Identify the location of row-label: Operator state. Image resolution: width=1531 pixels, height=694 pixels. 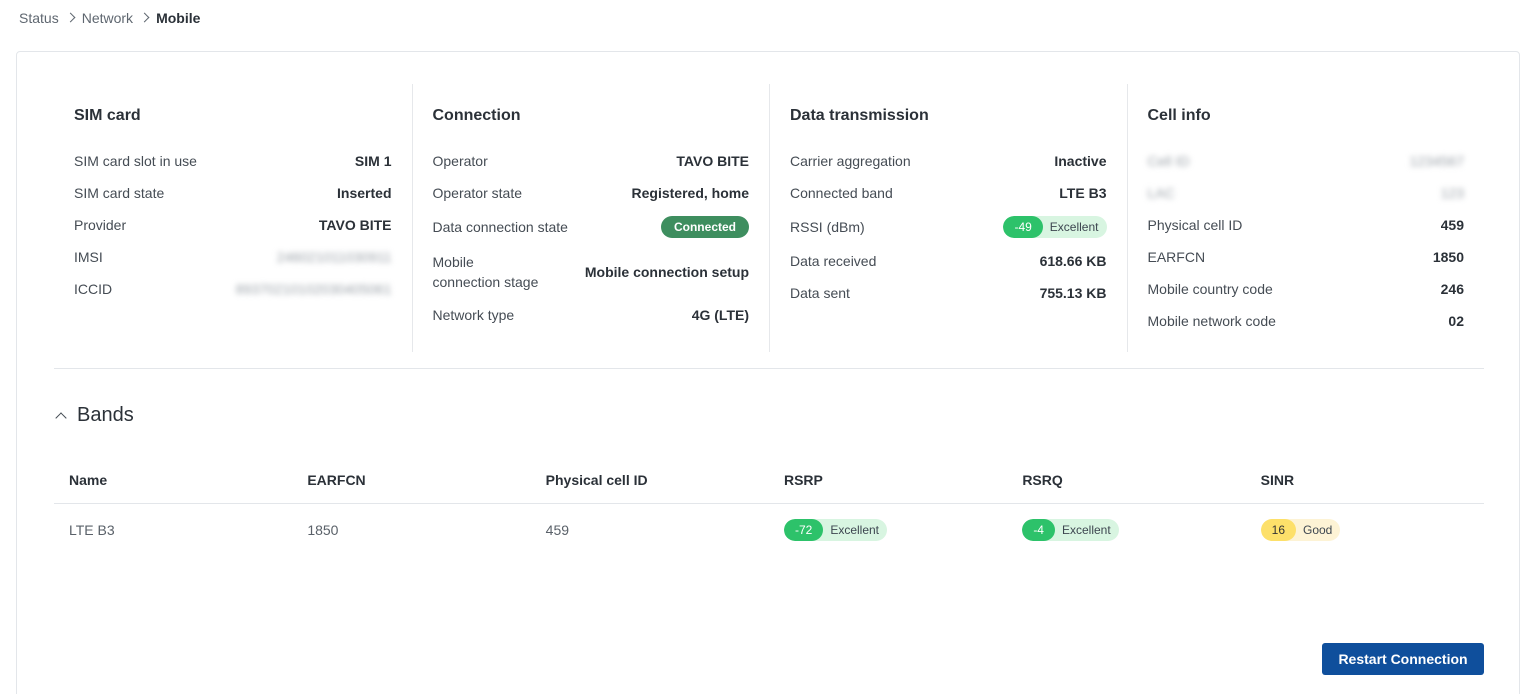
(477, 193).